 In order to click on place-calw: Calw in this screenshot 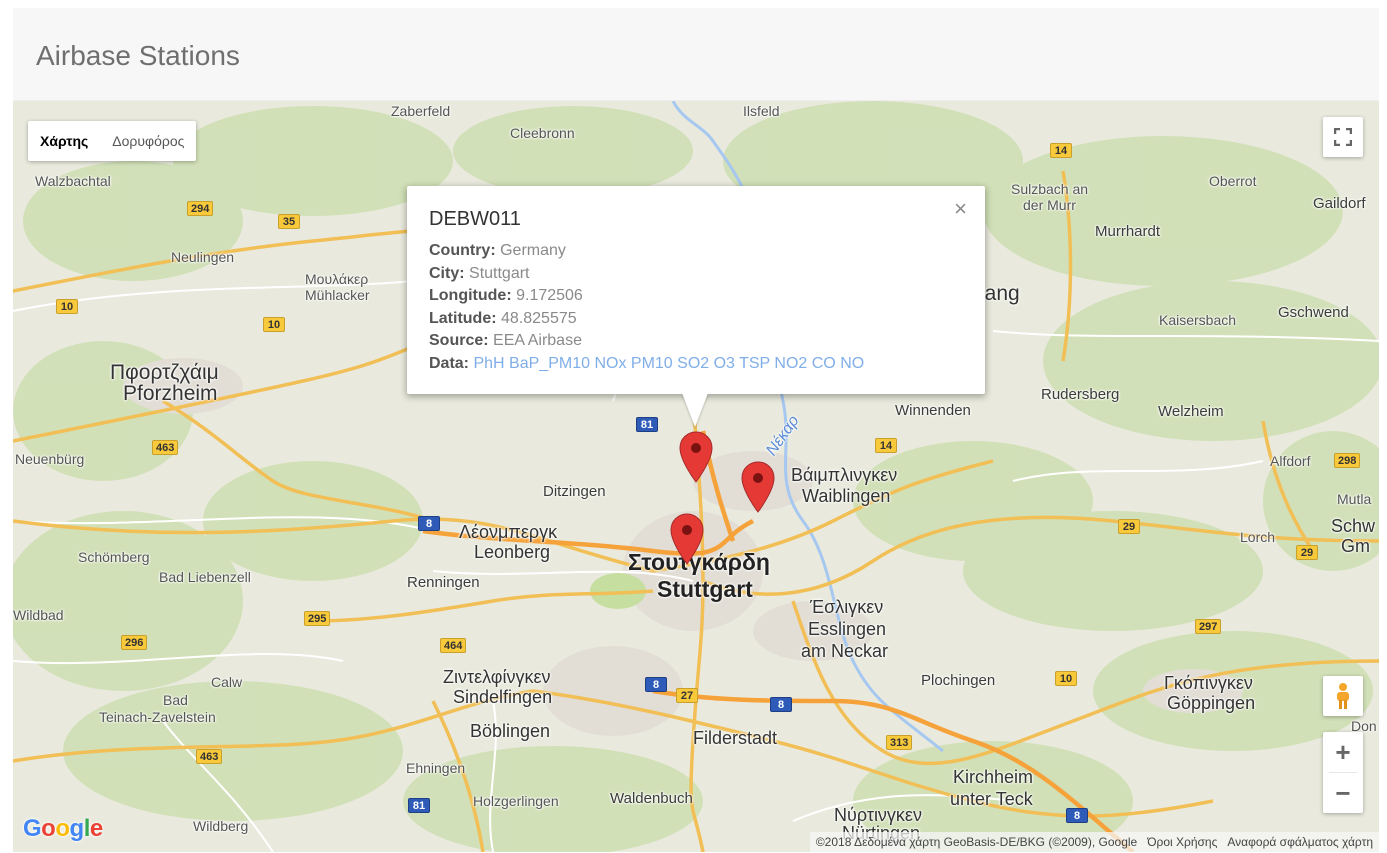, I will do `click(227, 682)`.